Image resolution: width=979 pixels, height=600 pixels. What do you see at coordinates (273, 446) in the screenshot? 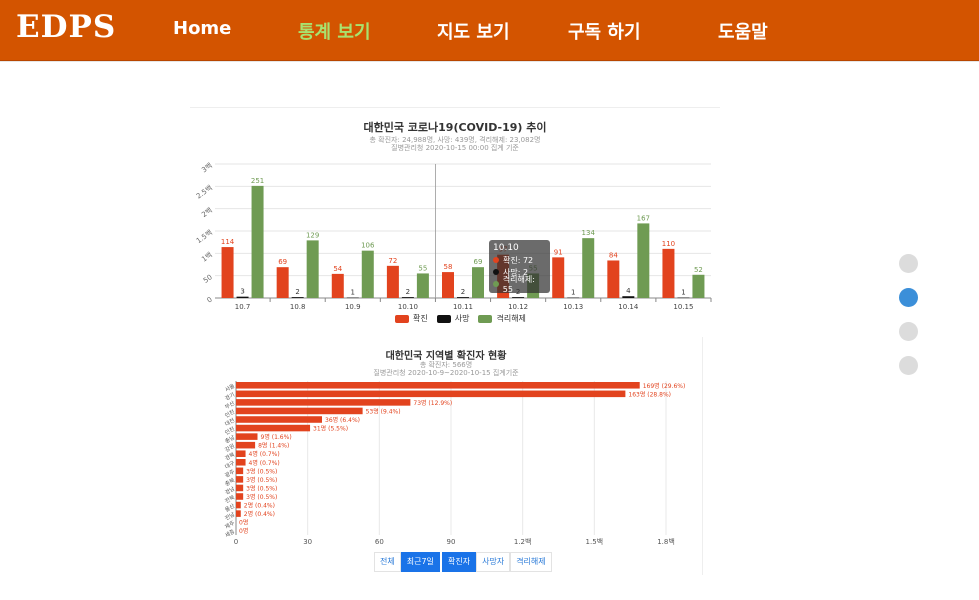
I see `region-value-label: 8명 (1.4%)` at bounding box center [273, 446].